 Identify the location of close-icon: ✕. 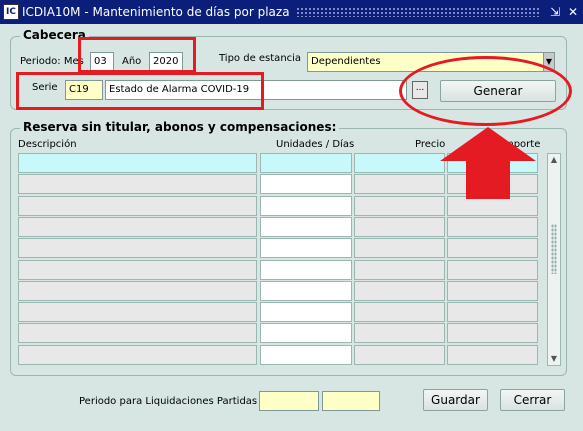
(573, 12).